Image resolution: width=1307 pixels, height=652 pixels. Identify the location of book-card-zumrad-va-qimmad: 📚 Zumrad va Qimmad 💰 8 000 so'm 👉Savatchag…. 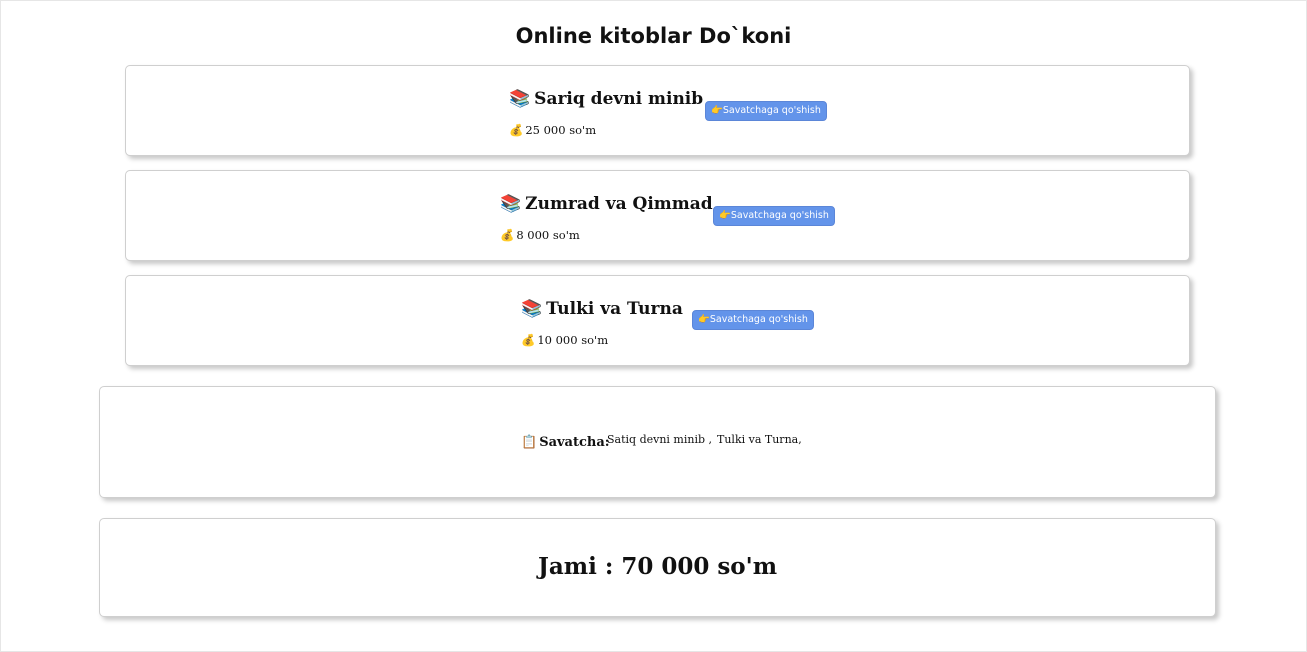
(657, 215).